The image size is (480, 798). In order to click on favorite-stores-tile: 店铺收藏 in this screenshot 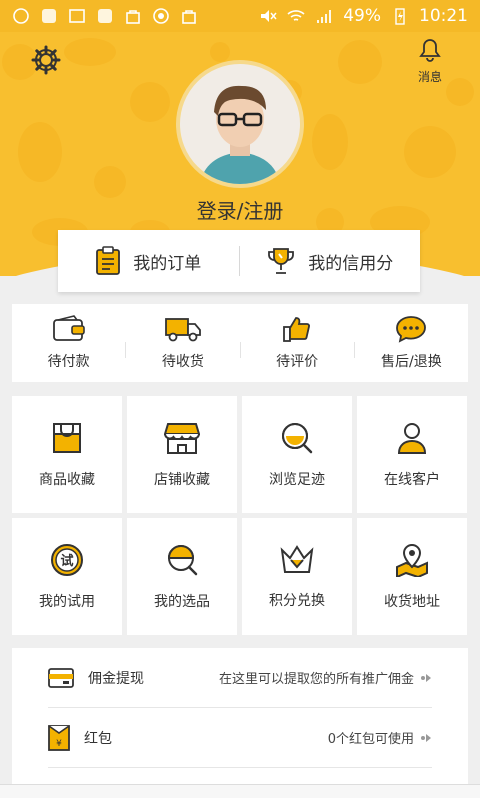, I will do `click(182, 454)`.